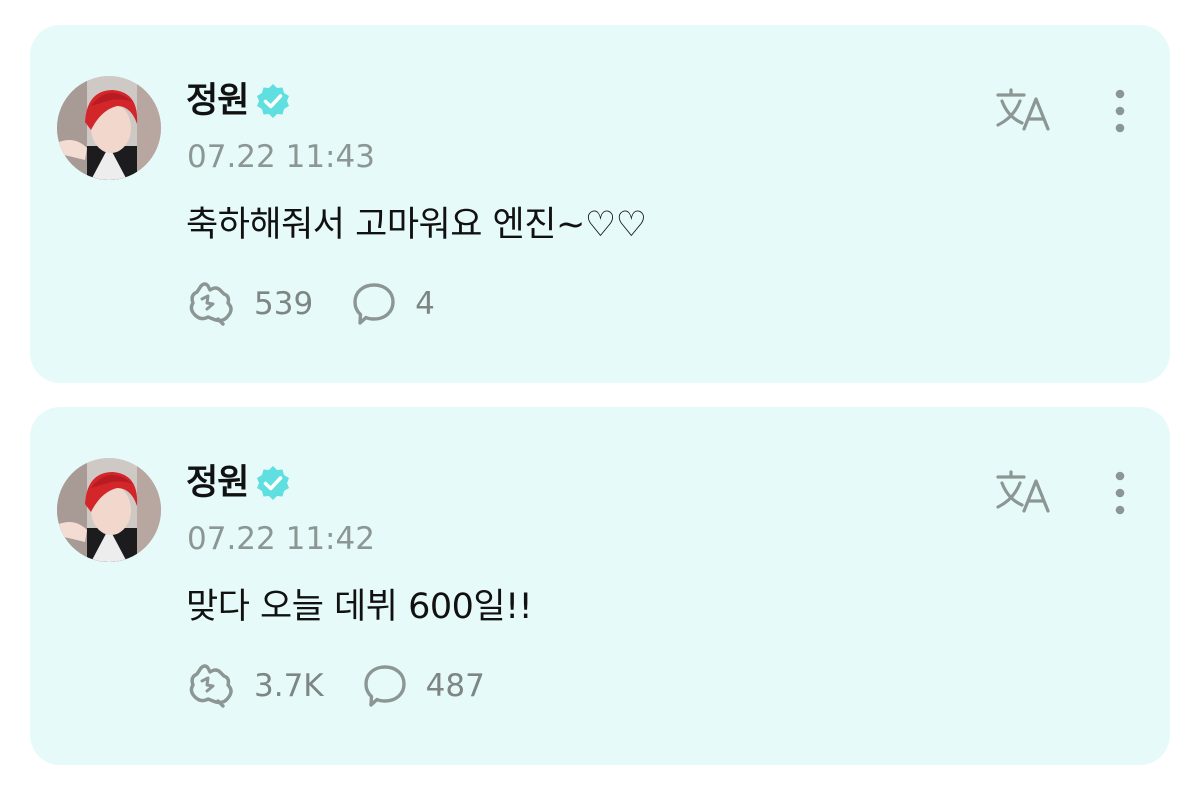 The image size is (1200, 788). Describe the element at coordinates (249, 304) in the screenshot. I see `like-button: 539` at that location.